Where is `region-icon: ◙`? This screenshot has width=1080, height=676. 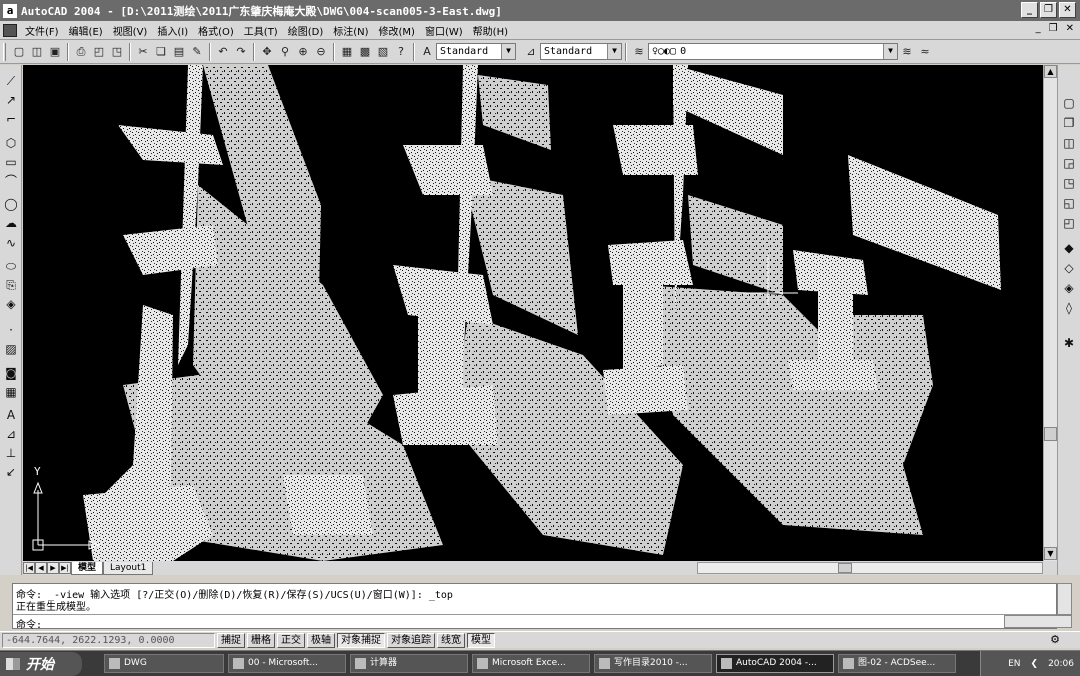
region-icon: ◙ is located at coordinates (11, 373).